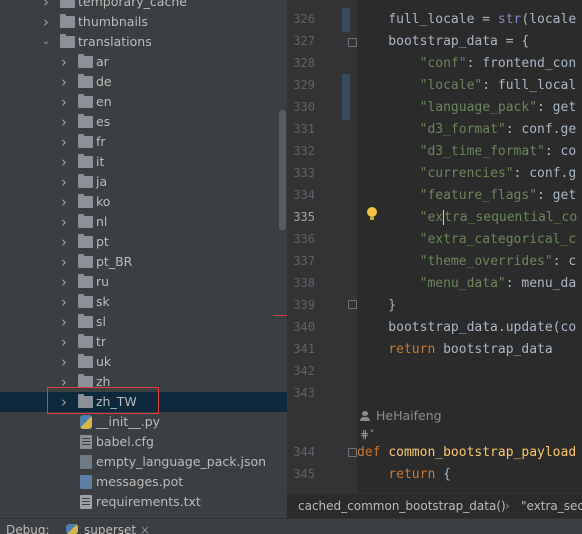 The image size is (582, 534). I want to click on tree-item-label: babel.cfg, so click(125, 441).